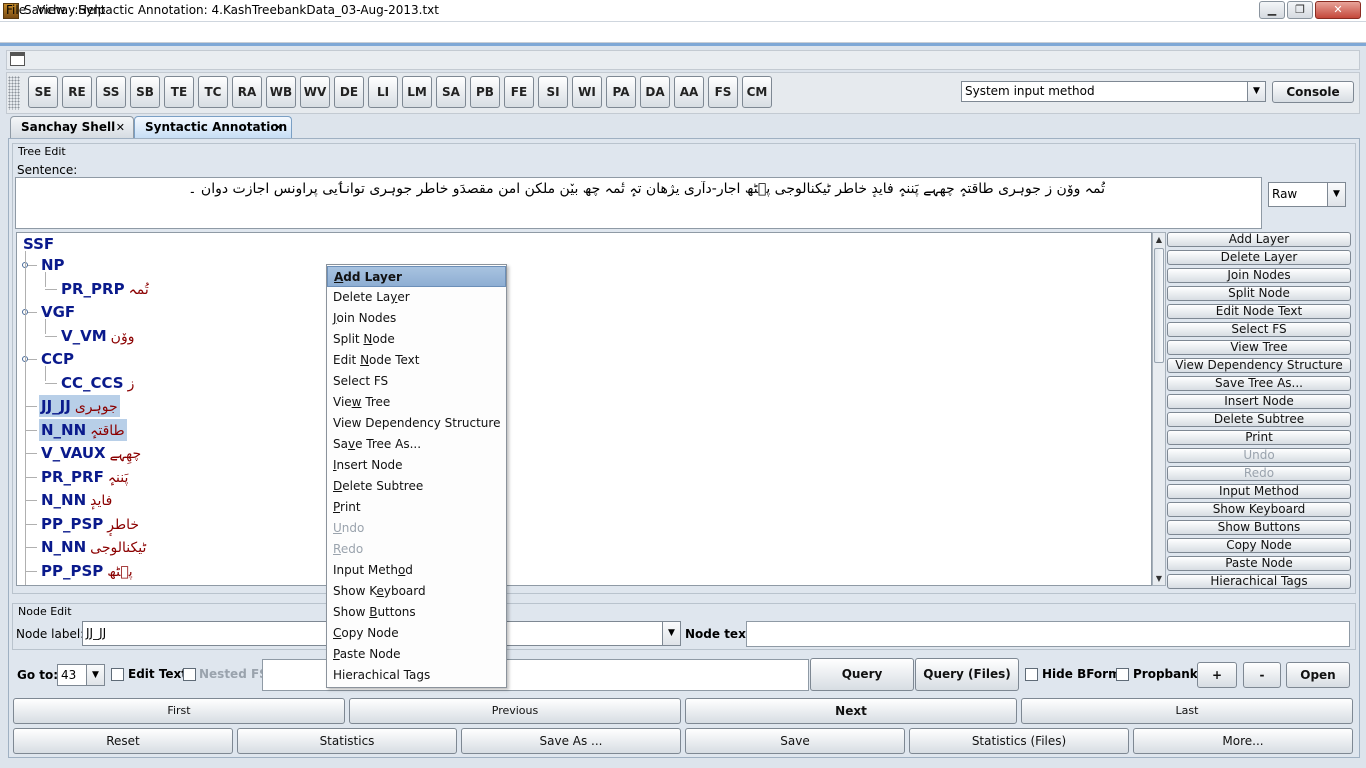  I want to click on input-method-select: System input method ▼, so click(1113, 91).